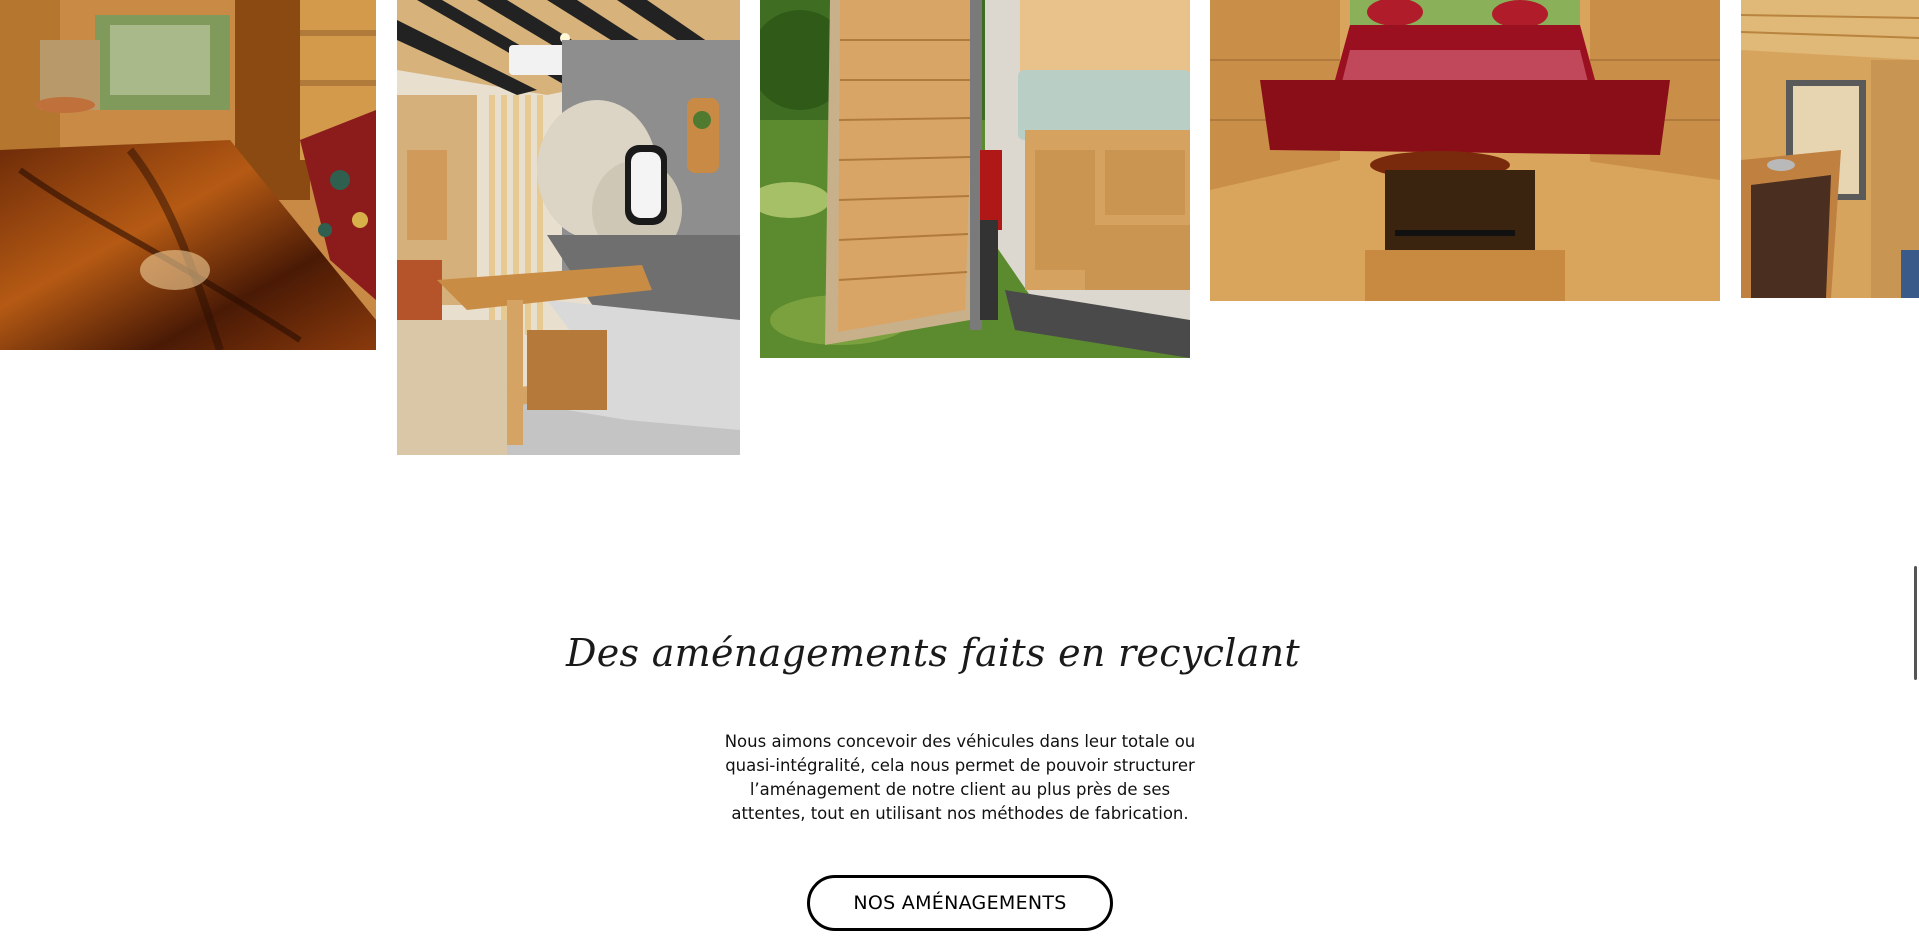  I want to click on gallery-image-van-kitchen-counter, so click(1830, 149).